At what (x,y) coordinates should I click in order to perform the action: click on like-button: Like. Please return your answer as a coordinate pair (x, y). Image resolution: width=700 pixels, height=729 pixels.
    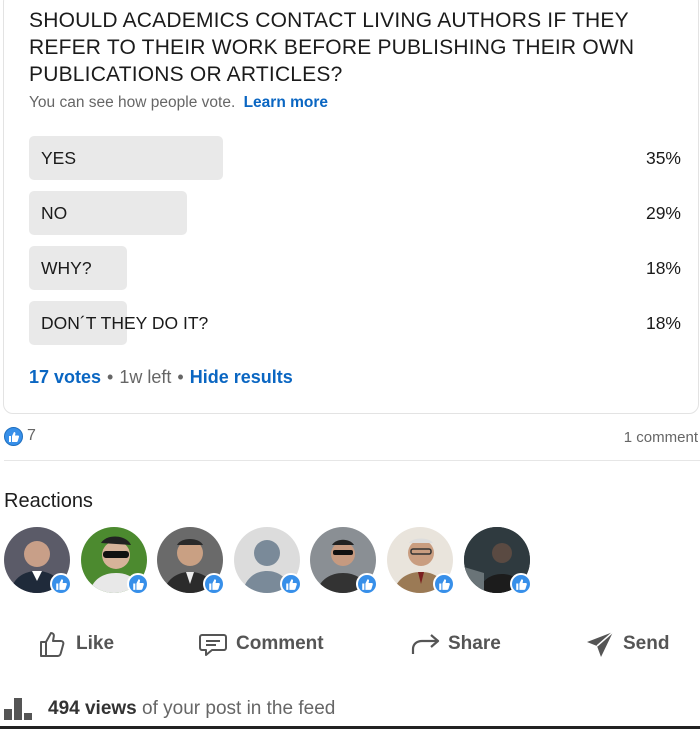
    Looking at the image, I should click on (76, 644).